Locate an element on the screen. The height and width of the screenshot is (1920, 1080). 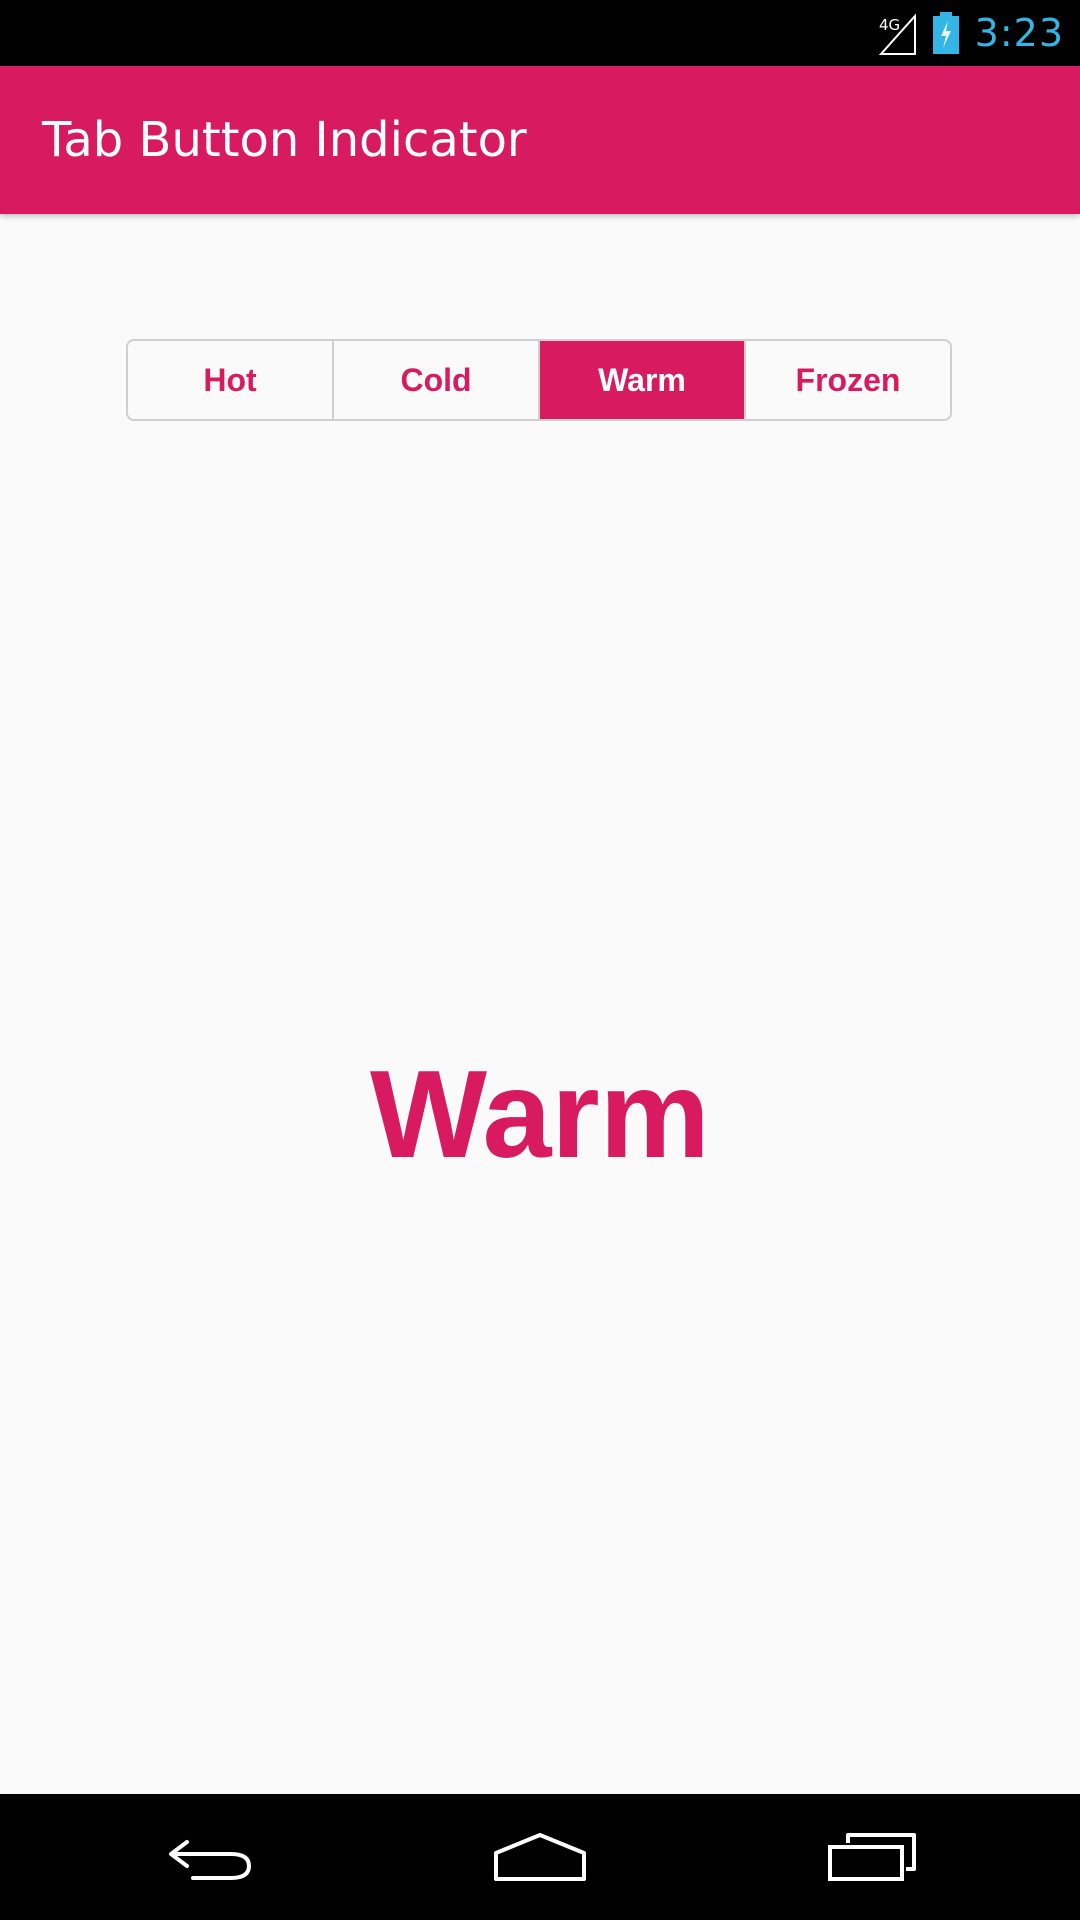
back-button is located at coordinates (210, 1857).